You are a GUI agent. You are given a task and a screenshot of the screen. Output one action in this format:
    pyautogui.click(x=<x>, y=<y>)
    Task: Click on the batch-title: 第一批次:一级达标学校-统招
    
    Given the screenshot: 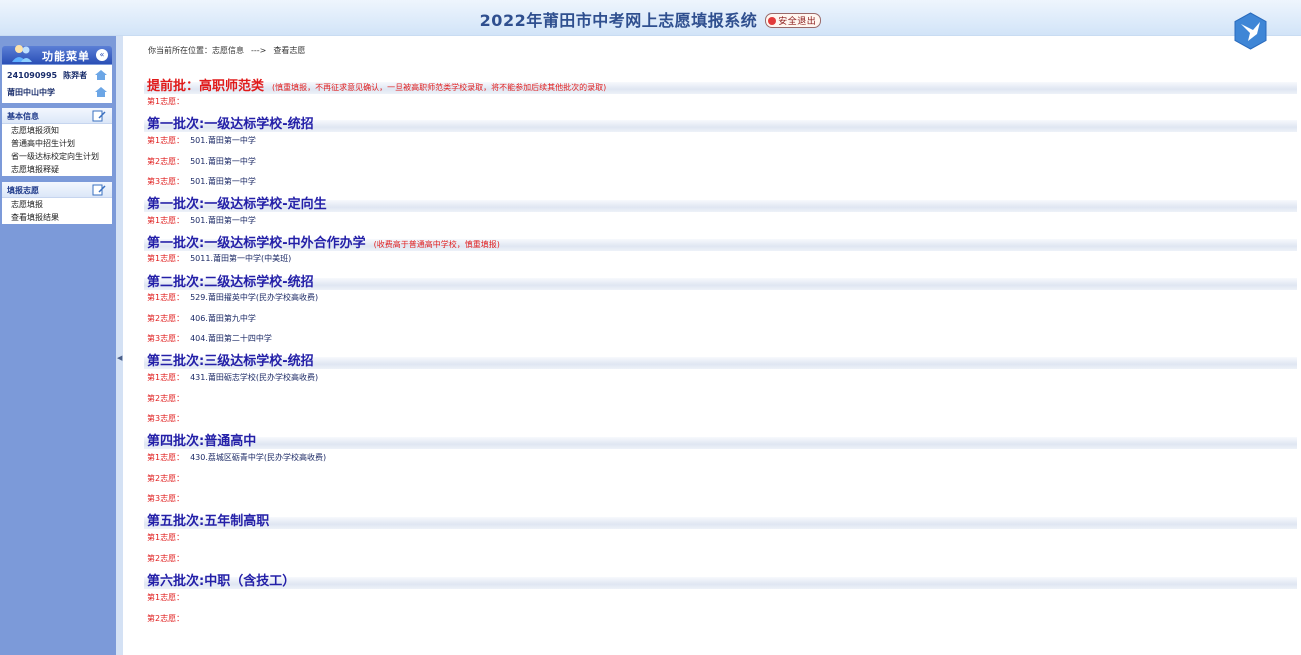 What is the action you would take?
    pyautogui.click(x=230, y=124)
    